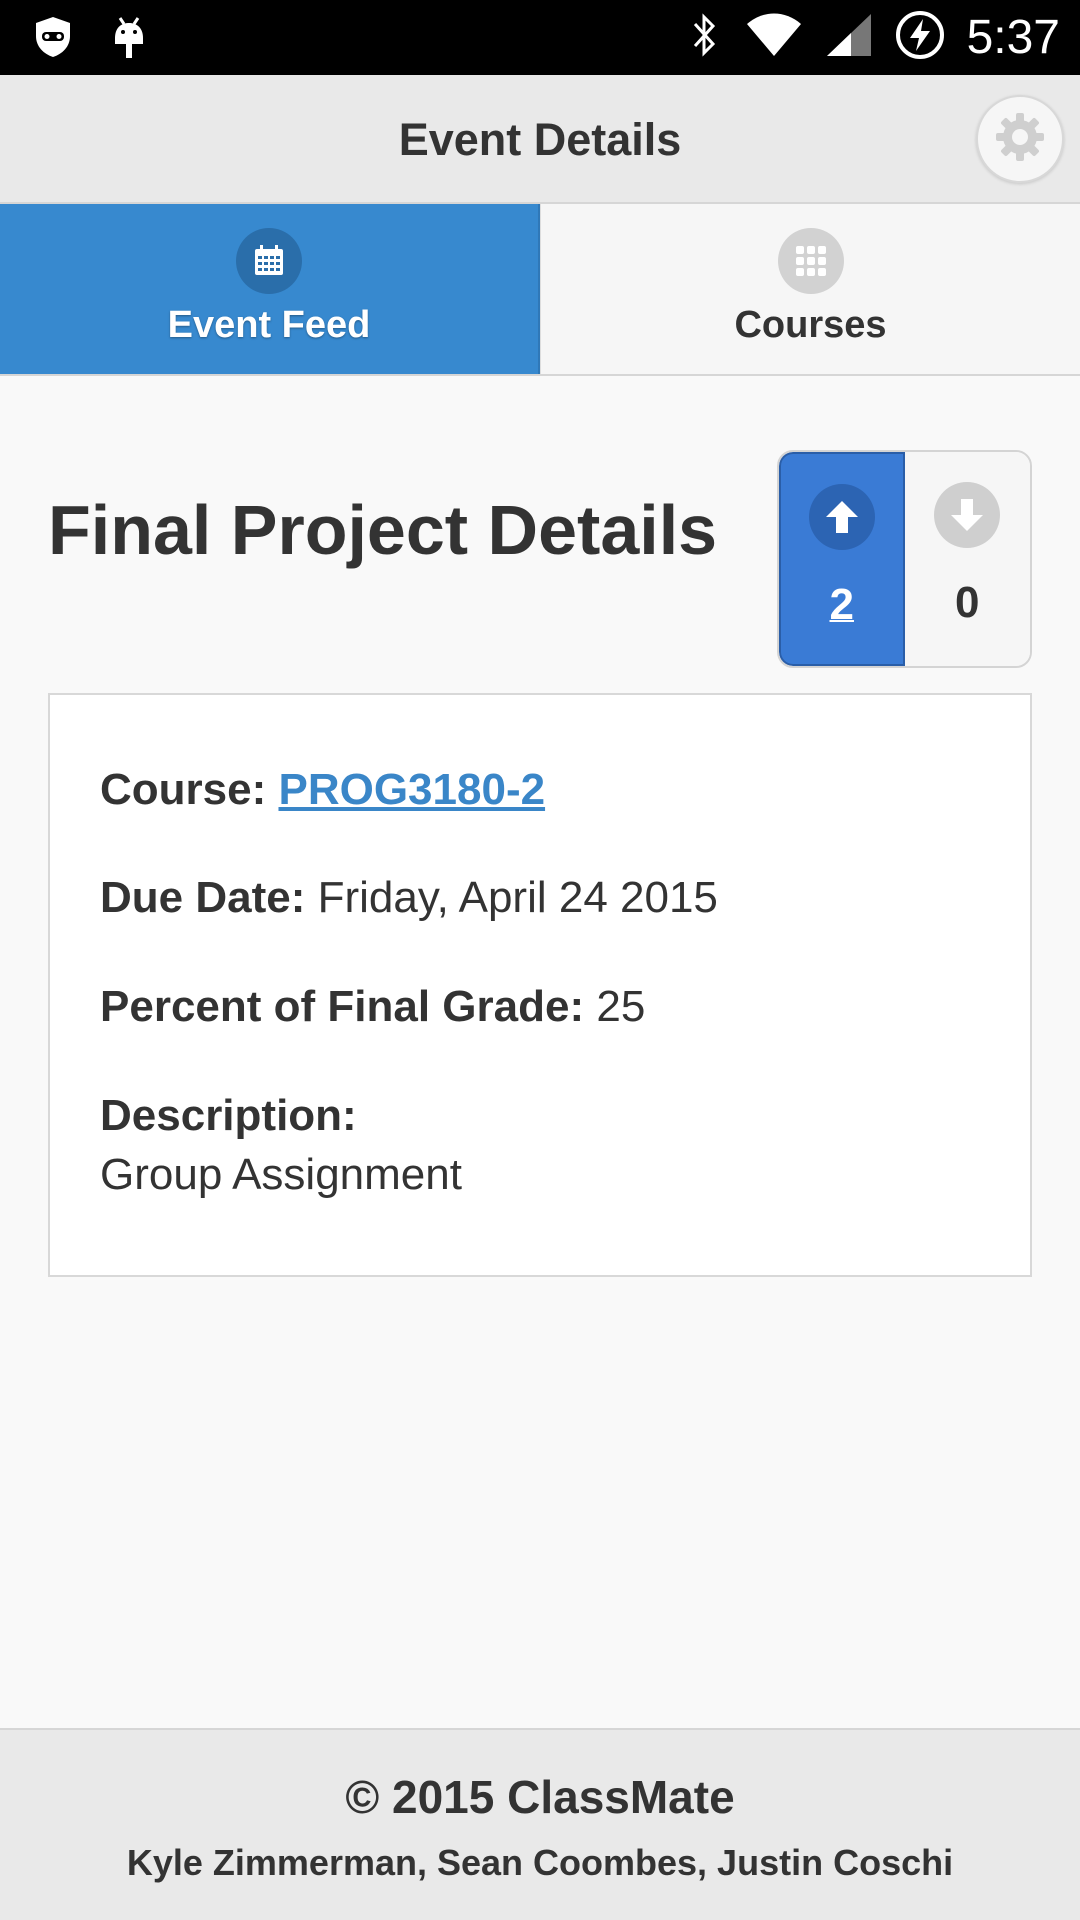  Describe the element at coordinates (621, 1006) in the screenshot. I see `percent-value: 25` at that location.